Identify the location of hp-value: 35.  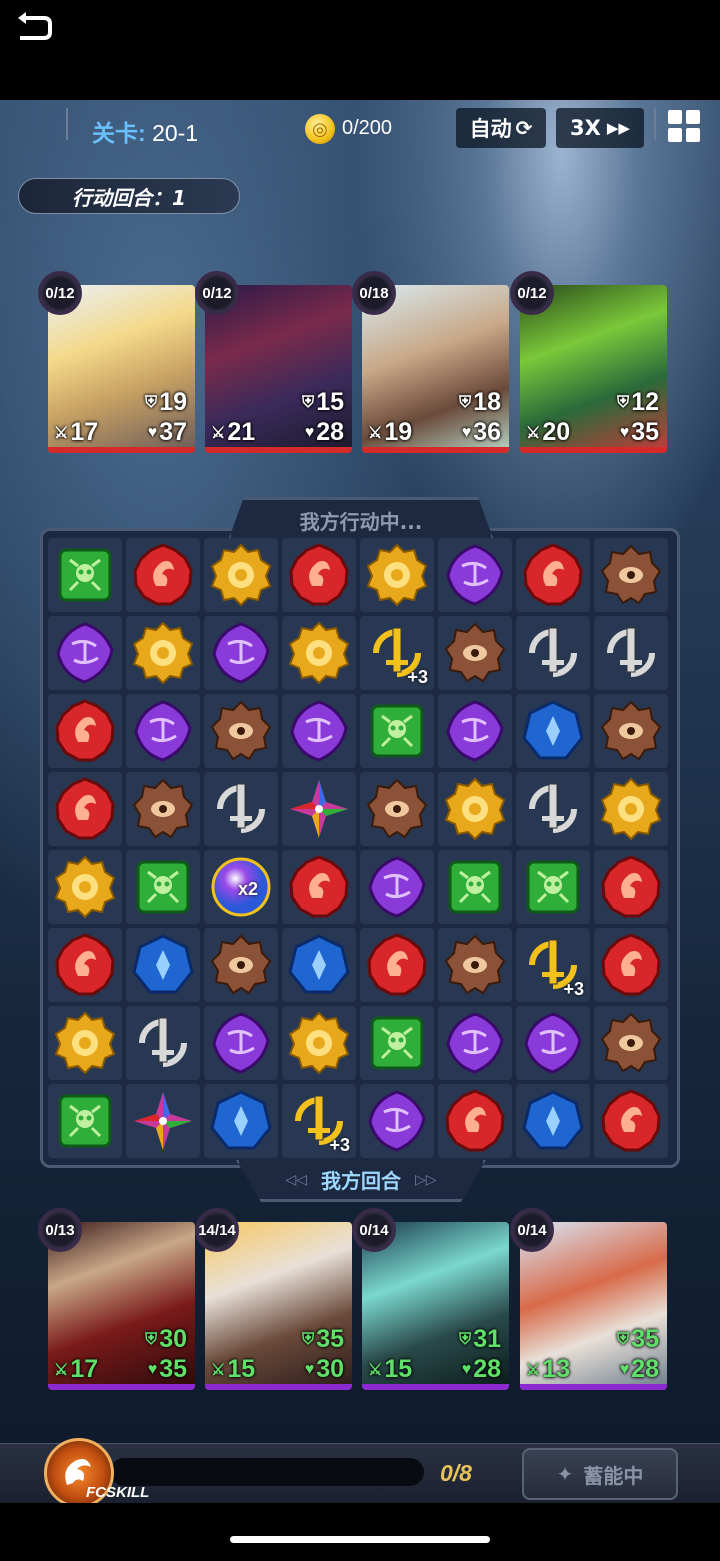
(645, 432).